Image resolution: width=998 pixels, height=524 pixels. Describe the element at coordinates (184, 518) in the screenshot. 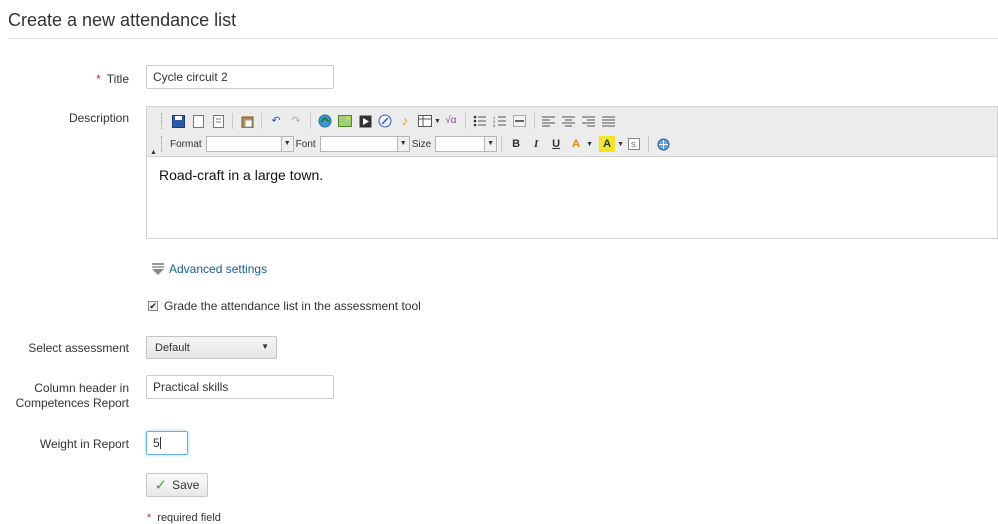

I see `required-field-note: * required field` at that location.